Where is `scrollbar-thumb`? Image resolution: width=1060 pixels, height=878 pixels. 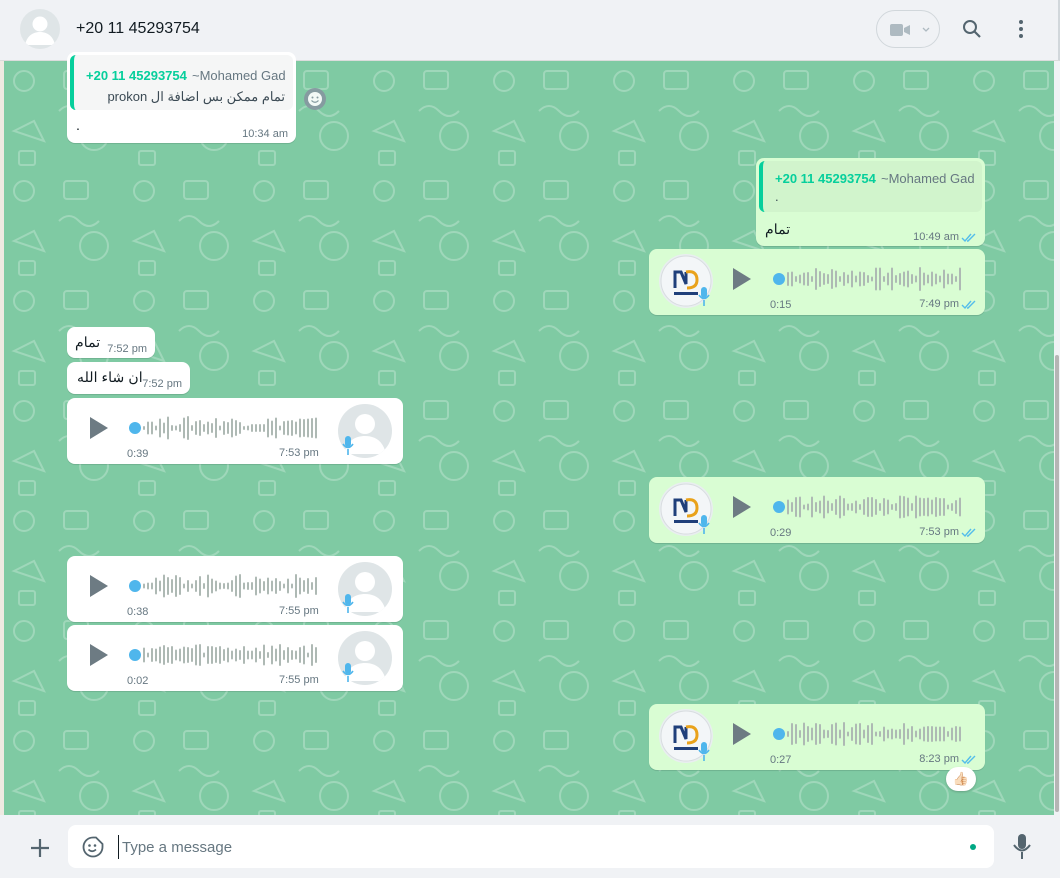 scrollbar-thumb is located at coordinates (1057, 583).